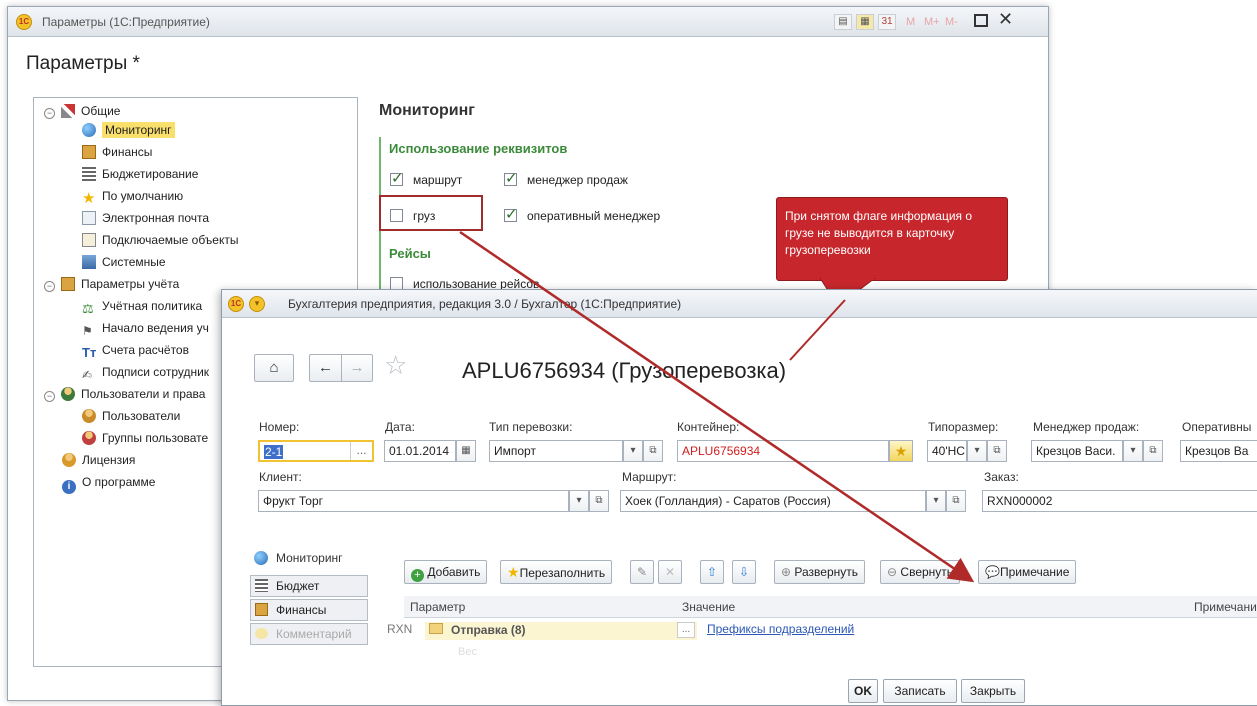 The width and height of the screenshot is (1257, 706). What do you see at coordinates (1077, 451) in the screenshot?
I see `sales-manager-select: Крезцов Васи.` at bounding box center [1077, 451].